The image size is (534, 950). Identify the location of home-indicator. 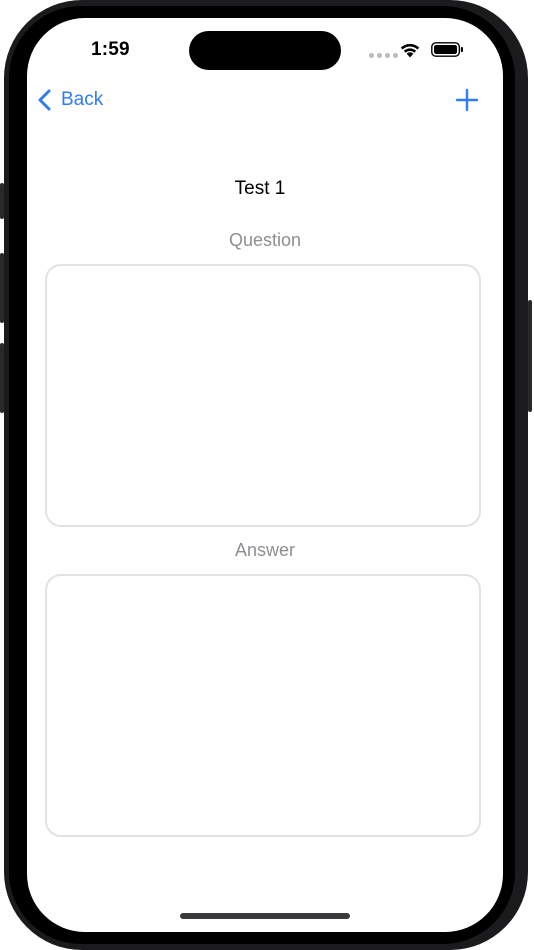
(265, 916).